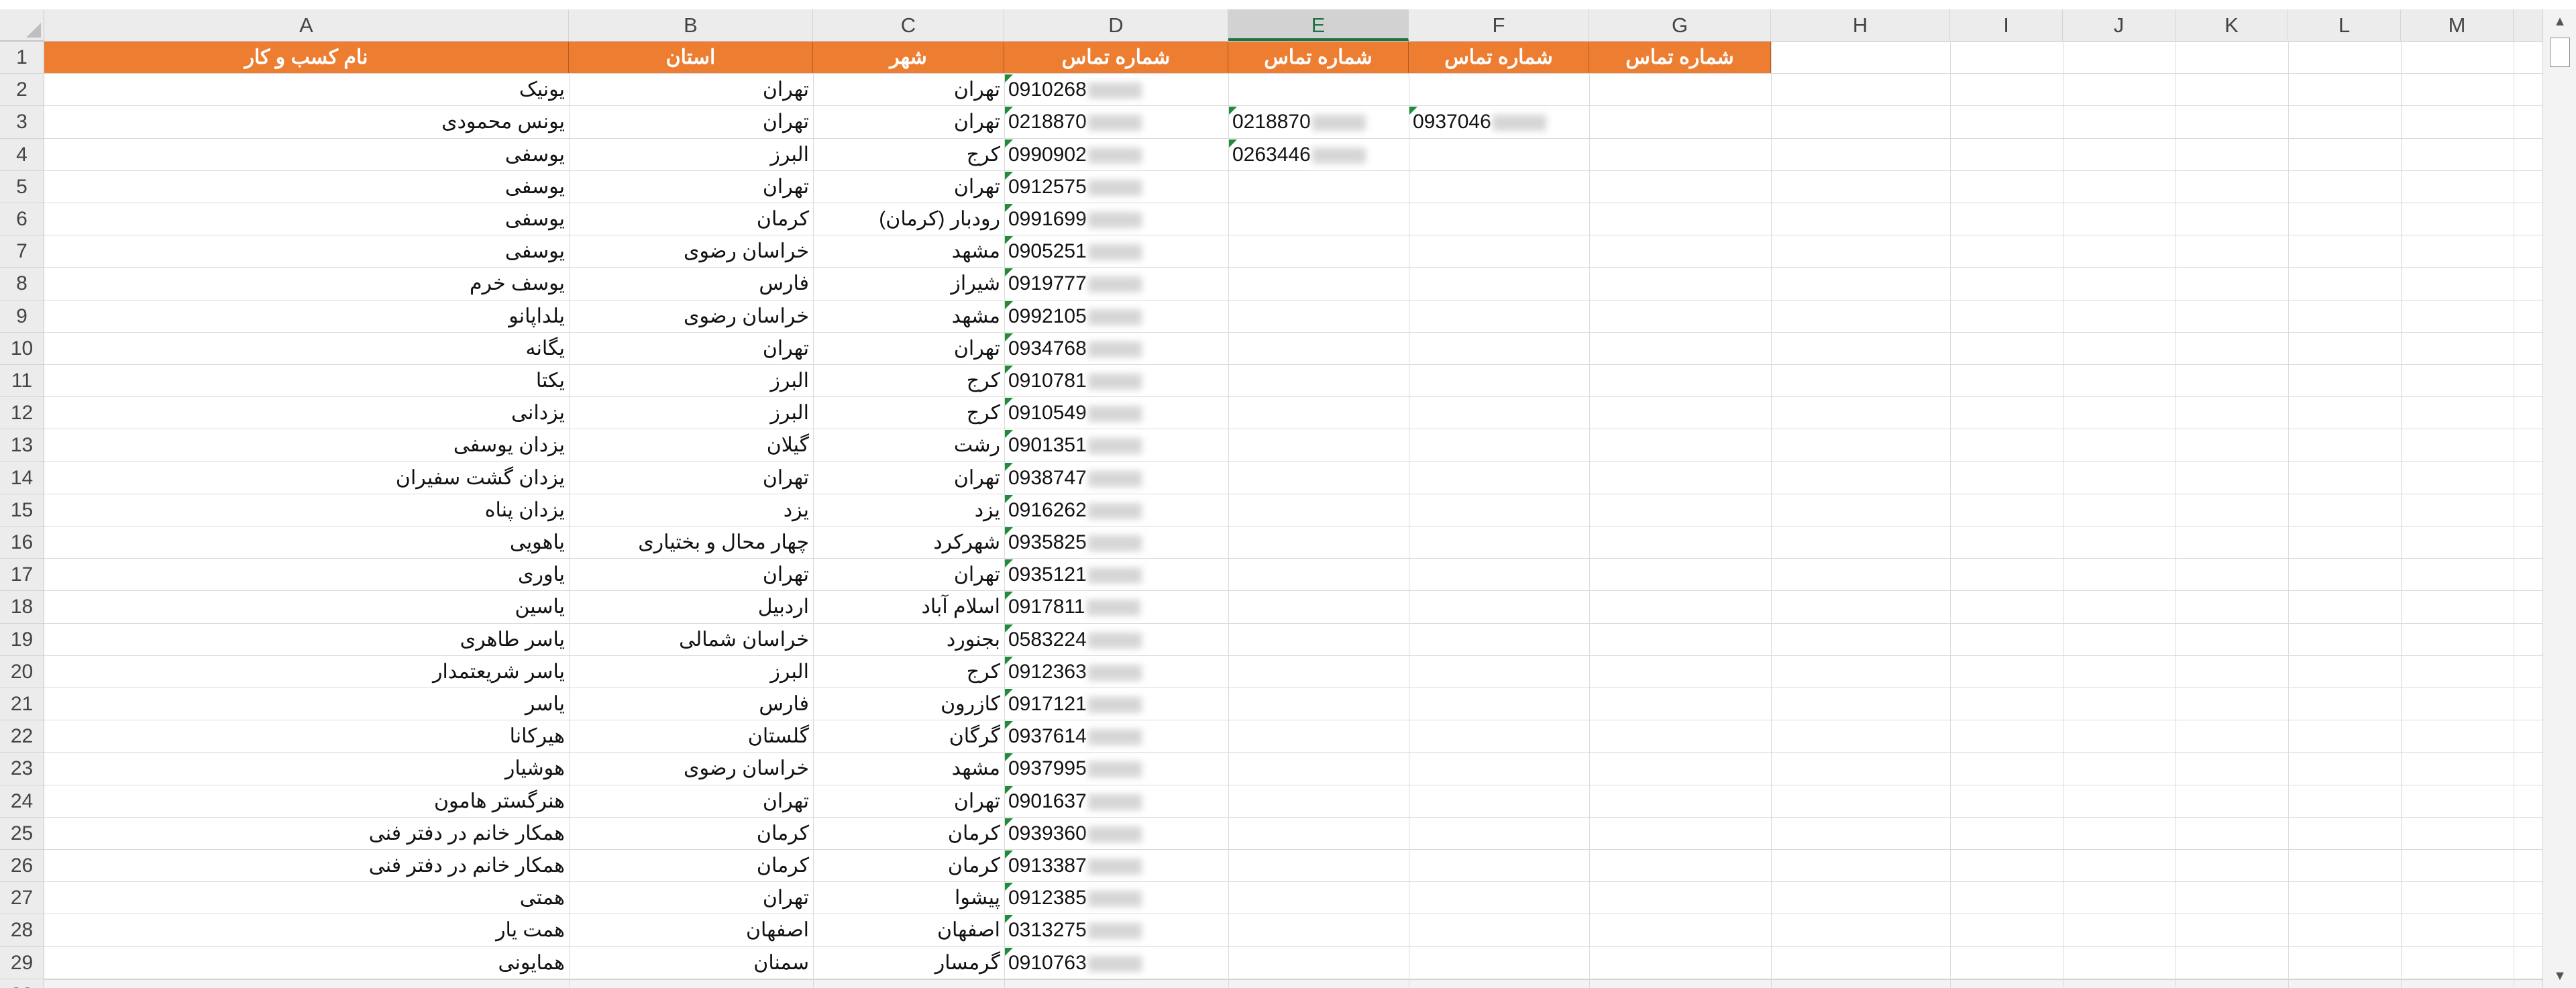  I want to click on column-header-a: A, so click(306, 25).